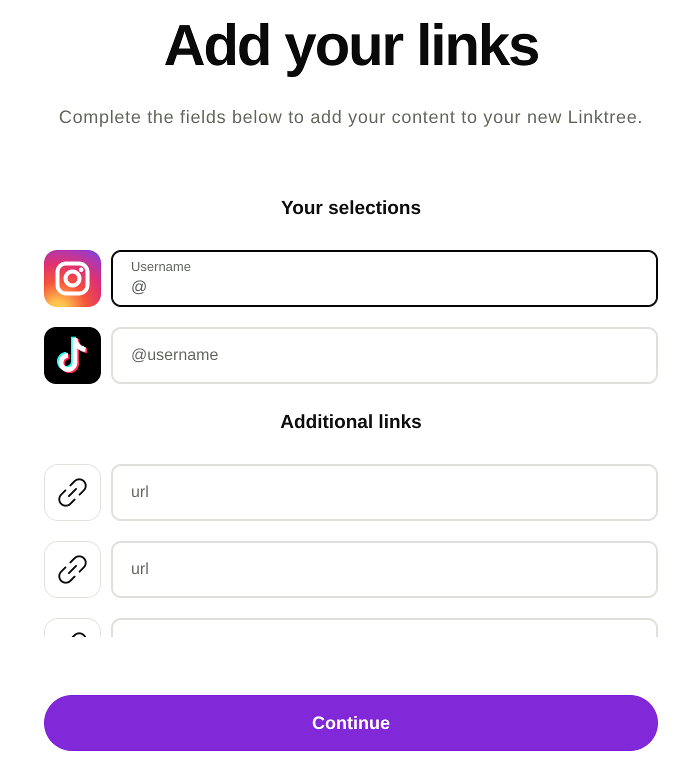  I want to click on section-heading: Additional links, so click(351, 423).